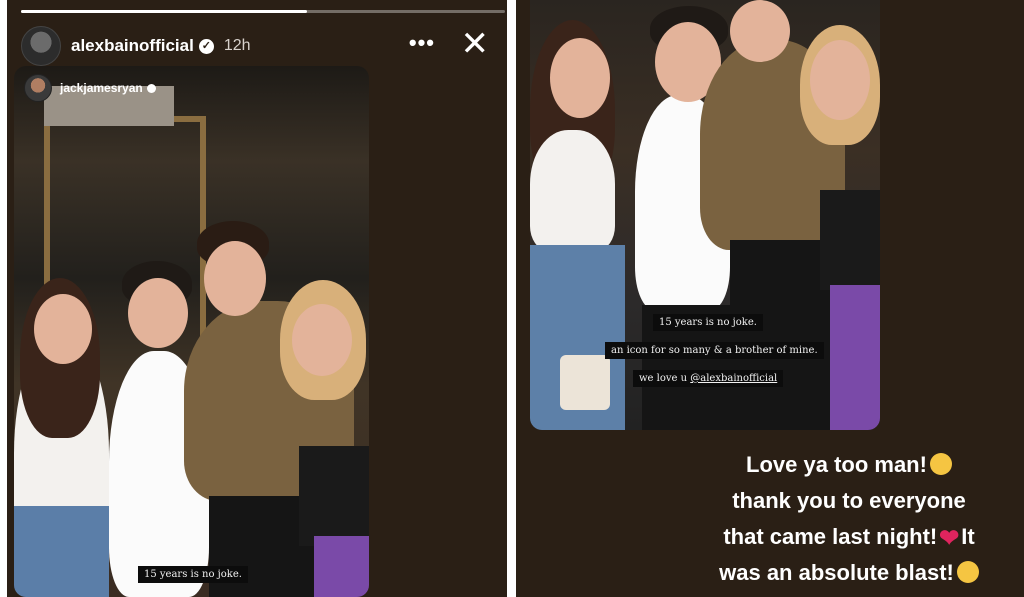 This screenshot has width=1024, height=597. What do you see at coordinates (849, 538) in the screenshot?
I see `reply-line-3: that came last night!❤It` at bounding box center [849, 538].